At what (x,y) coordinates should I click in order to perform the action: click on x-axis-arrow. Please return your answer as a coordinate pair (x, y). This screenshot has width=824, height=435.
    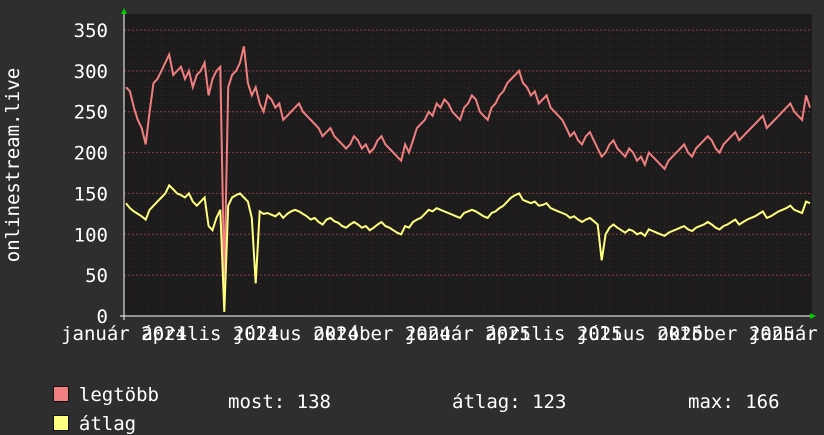
    Looking at the image, I should click on (813, 316).